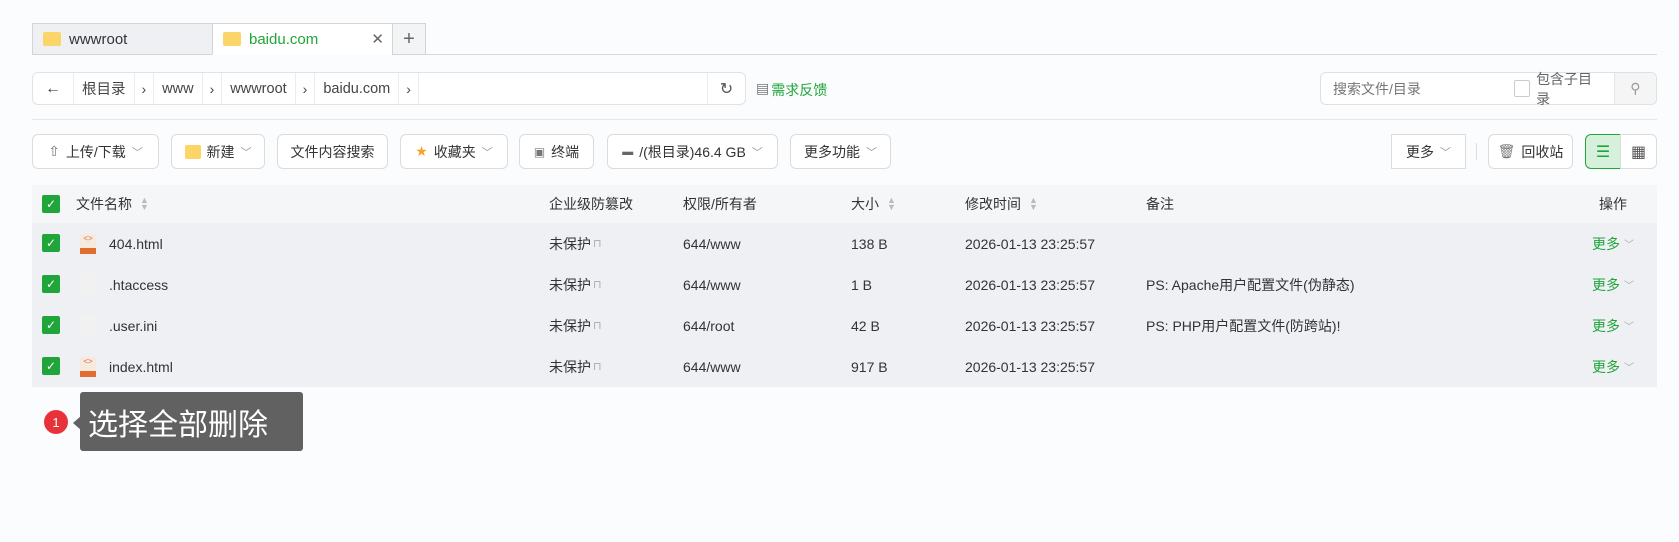 This screenshot has height=542, width=1679. I want to click on button-label: 收藏夹, so click(454, 151).